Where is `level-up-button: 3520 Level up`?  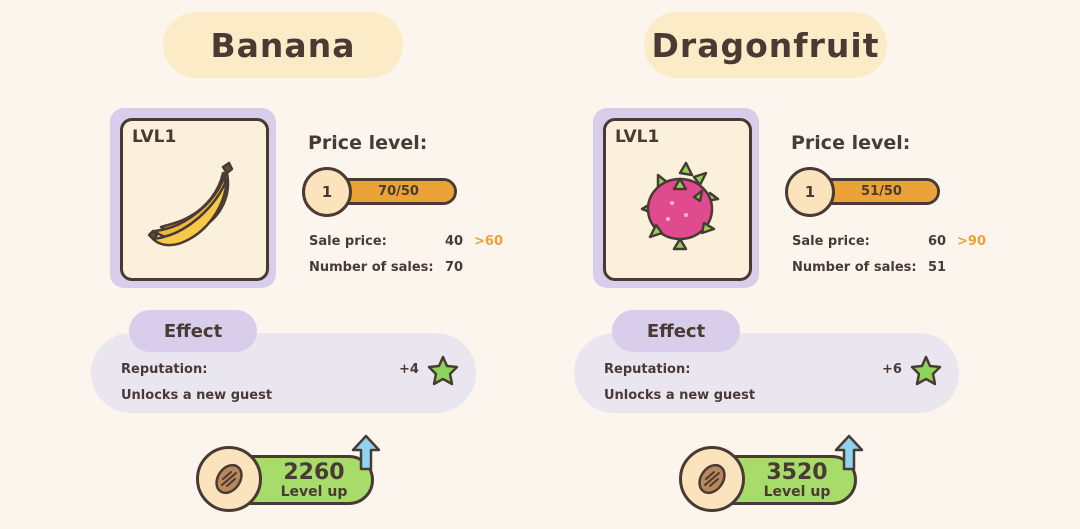
level-up-button: 3520 Level up is located at coordinates (771, 473).